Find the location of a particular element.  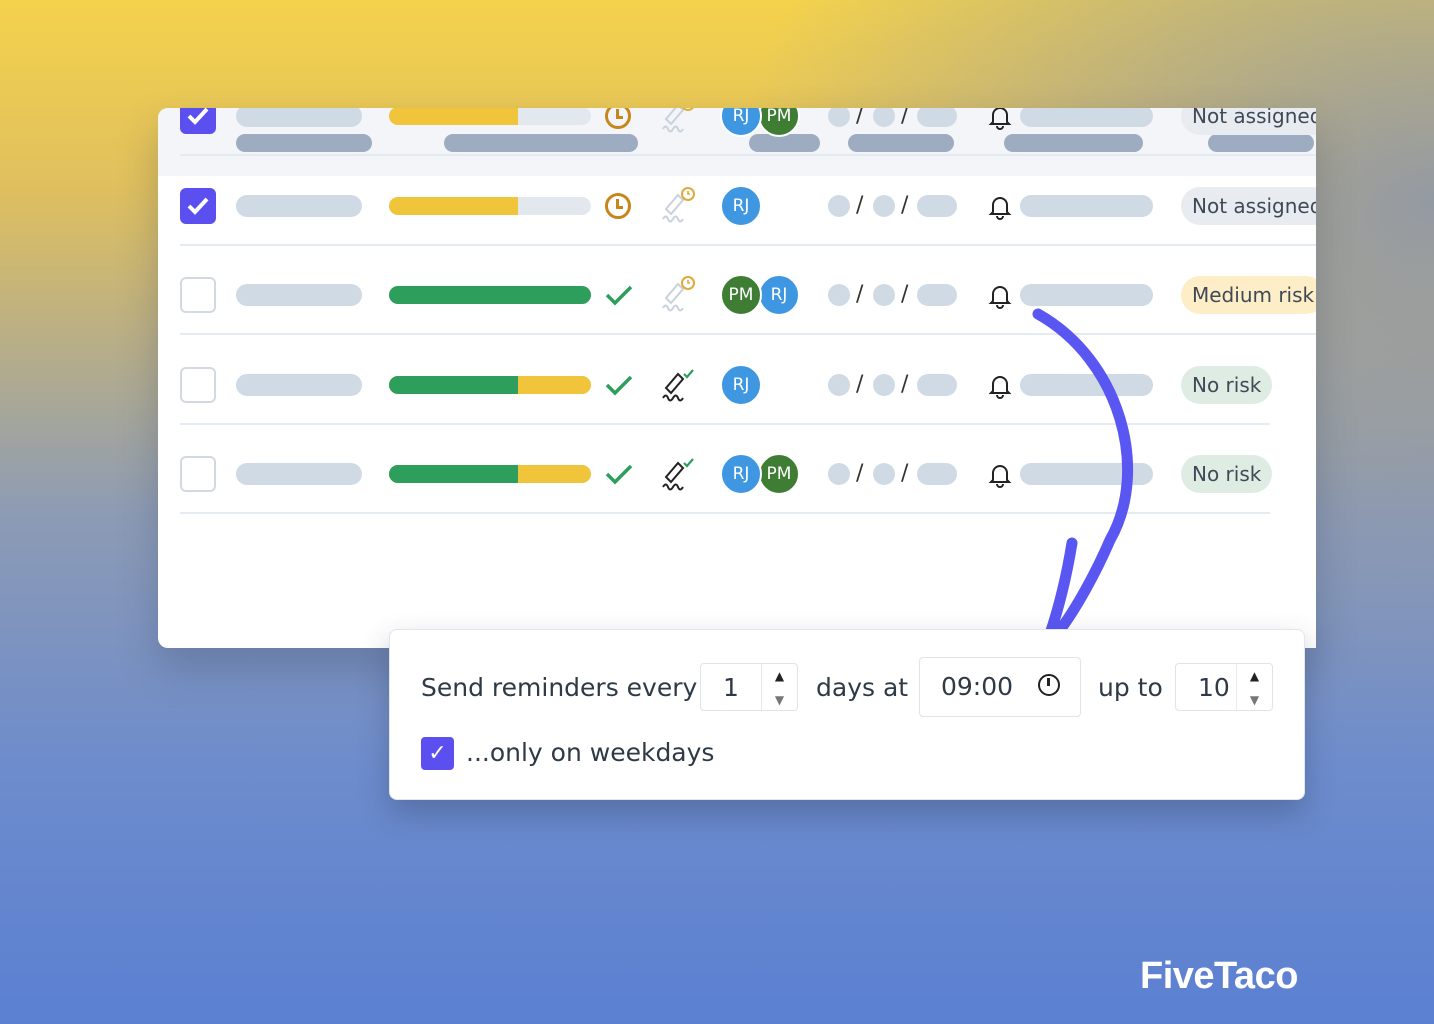

max-spin-buttons: ▲ ▼ is located at coordinates (1254, 687).